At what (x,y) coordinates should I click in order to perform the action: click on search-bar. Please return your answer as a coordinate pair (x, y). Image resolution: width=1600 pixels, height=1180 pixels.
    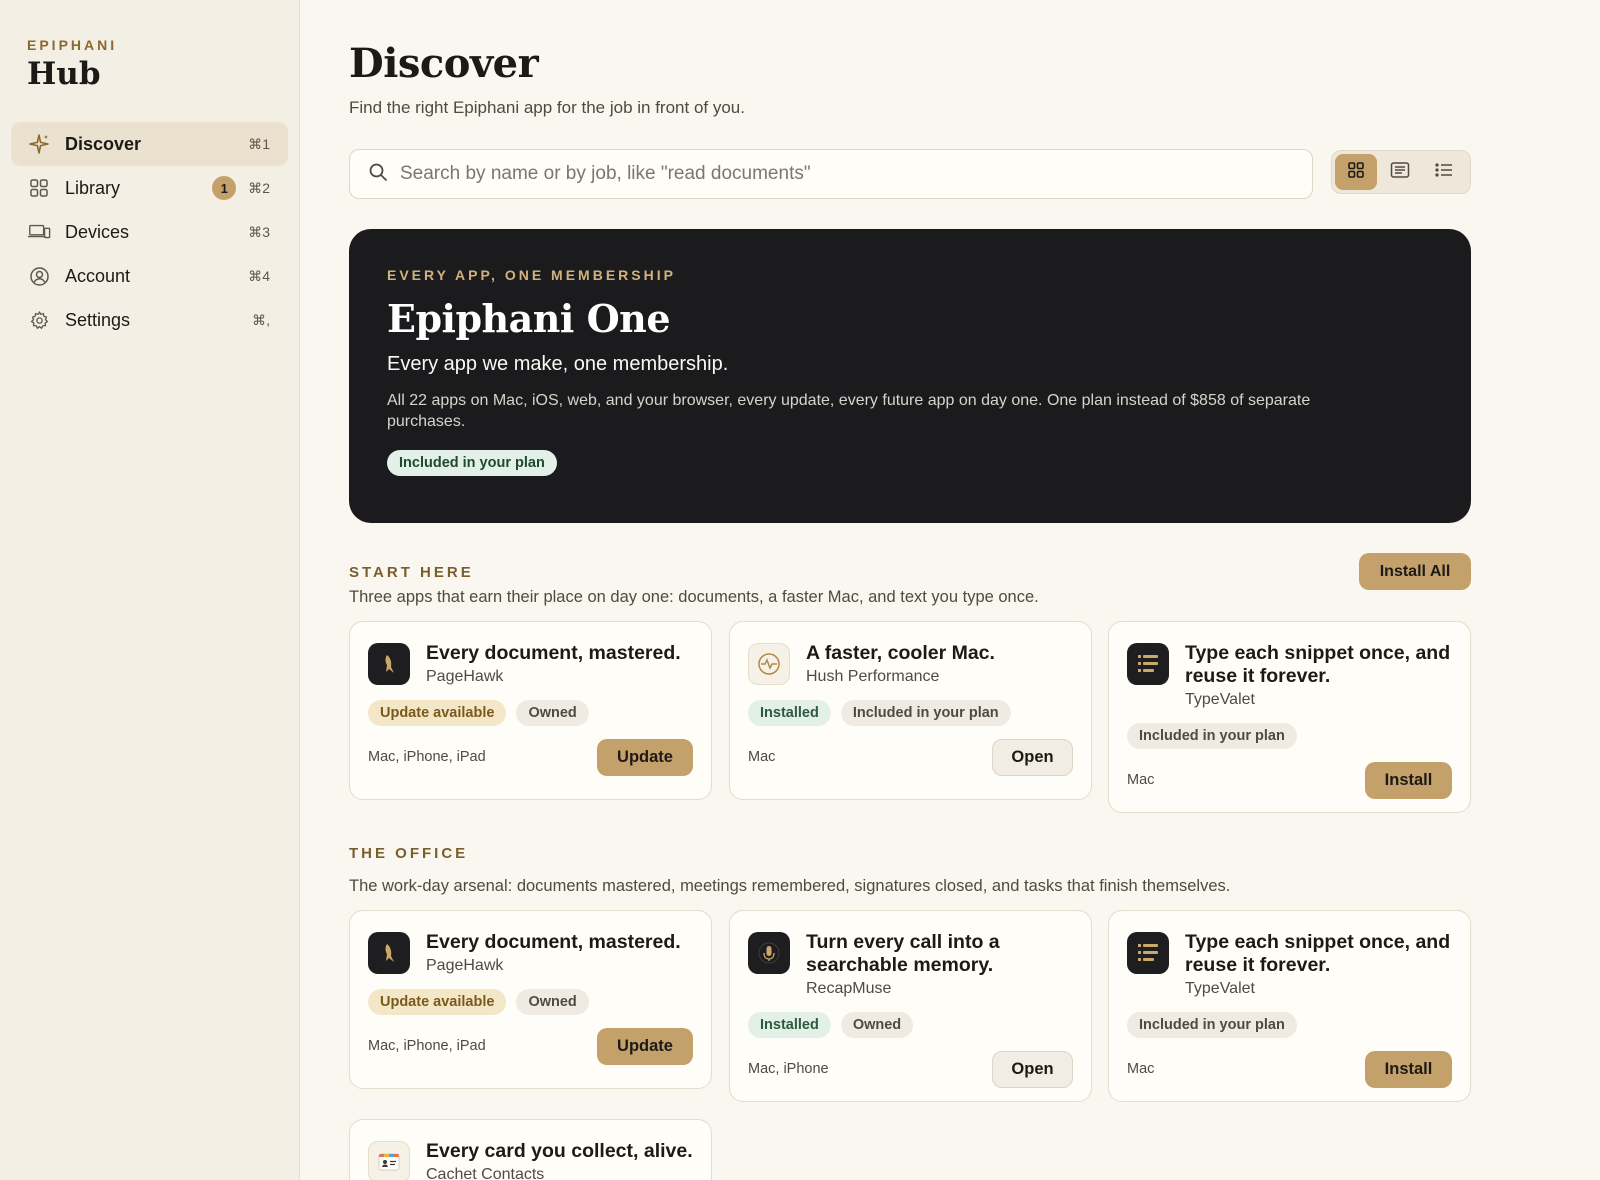
    Looking at the image, I should click on (831, 174).